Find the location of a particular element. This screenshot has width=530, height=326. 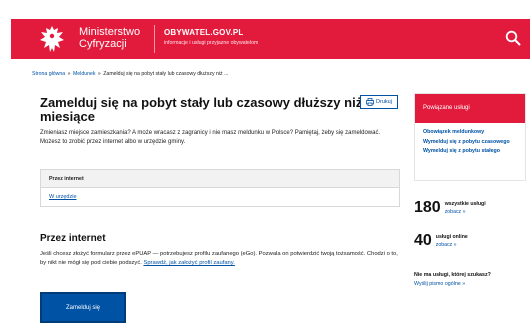

breadcrumb-home-link: Strona główna is located at coordinates (48, 74).